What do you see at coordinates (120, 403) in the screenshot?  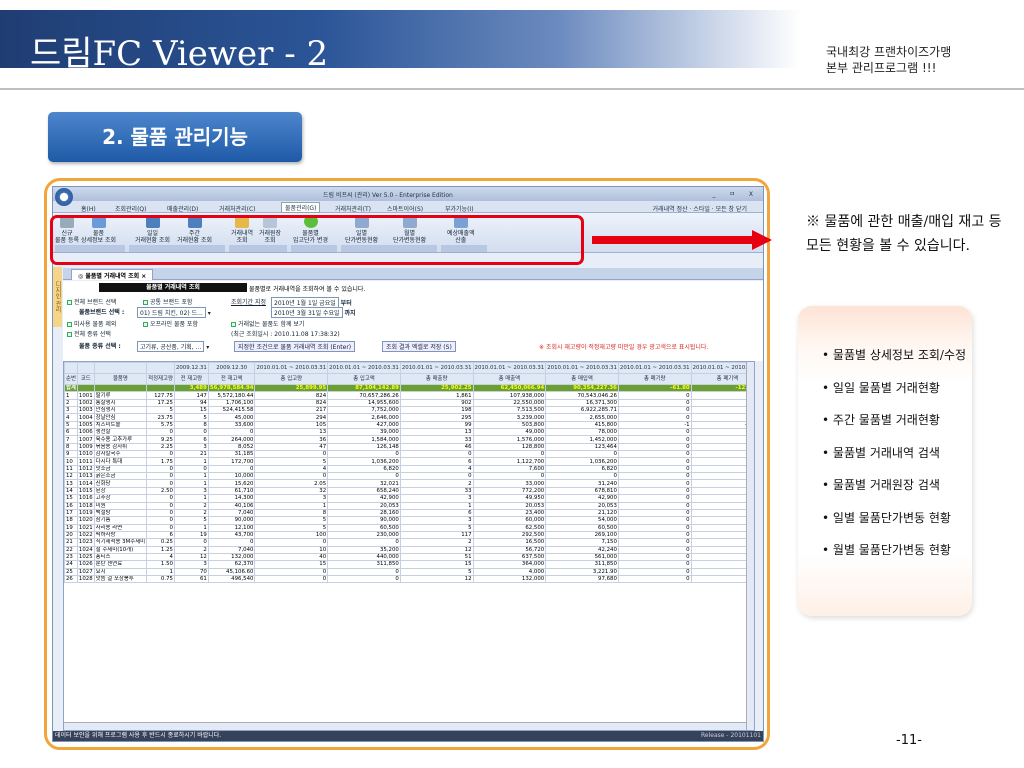 I see `table-cell: 통살생지` at bounding box center [120, 403].